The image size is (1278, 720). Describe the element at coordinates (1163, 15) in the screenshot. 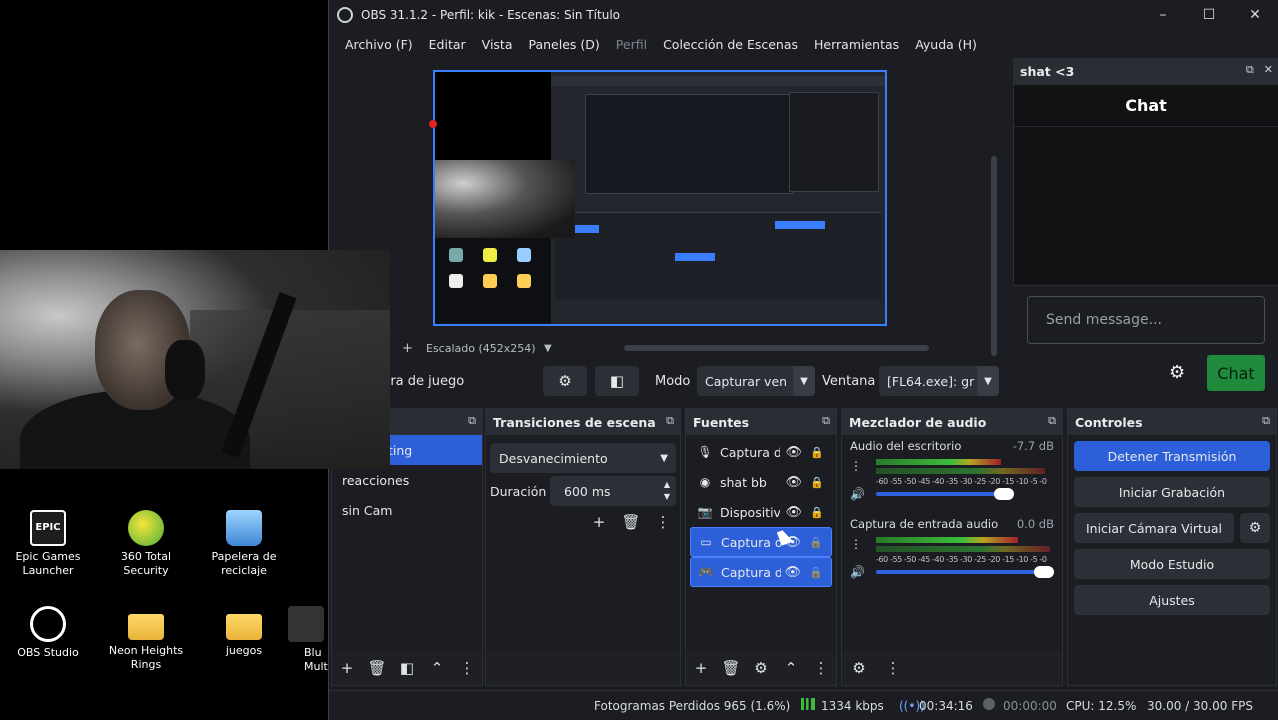

I see `minimize-button: –` at that location.